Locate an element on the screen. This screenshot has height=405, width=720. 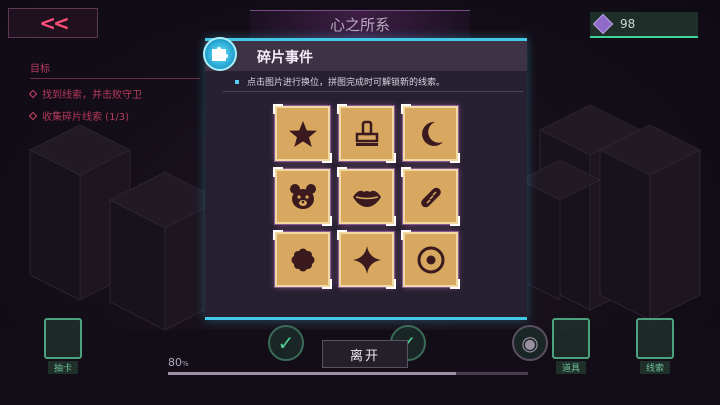
card-icon is located at coordinates (63, 338).